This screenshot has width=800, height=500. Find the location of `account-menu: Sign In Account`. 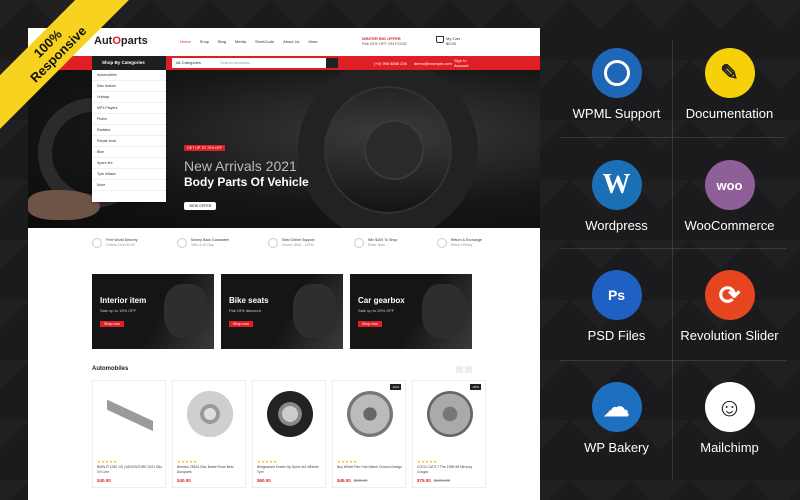

account-menu: Sign In Account is located at coordinates (461, 63).